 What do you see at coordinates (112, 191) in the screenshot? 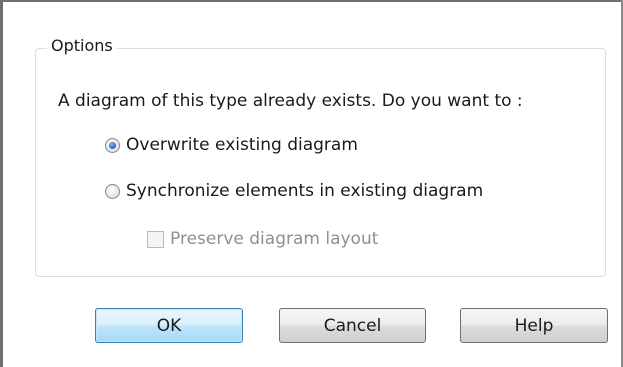
I see `synchronize-radio-button` at bounding box center [112, 191].